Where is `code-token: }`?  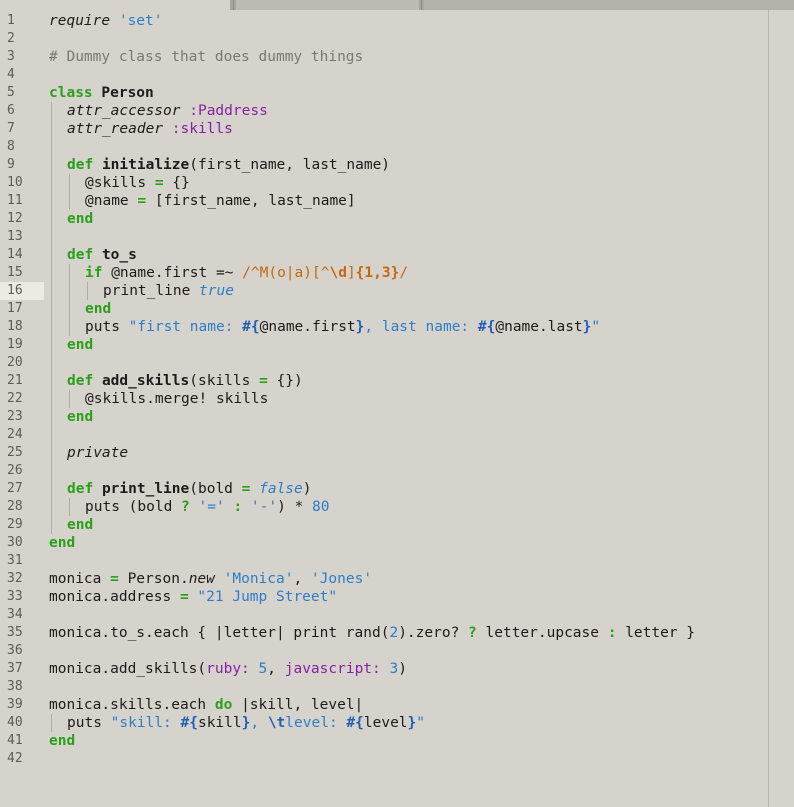 code-token: } is located at coordinates (412, 723).